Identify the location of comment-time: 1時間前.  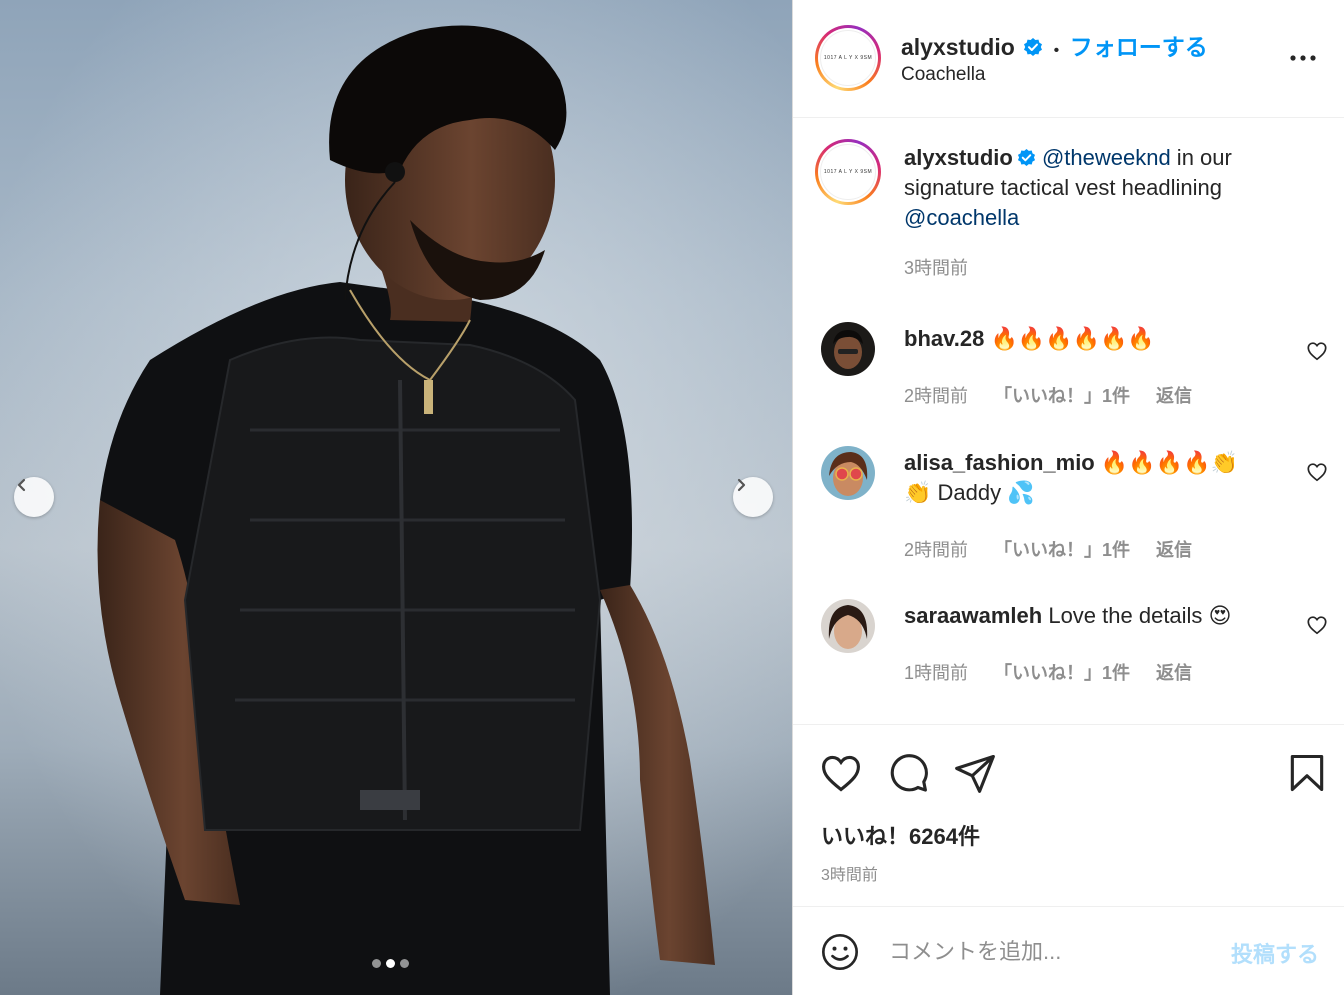
(936, 672).